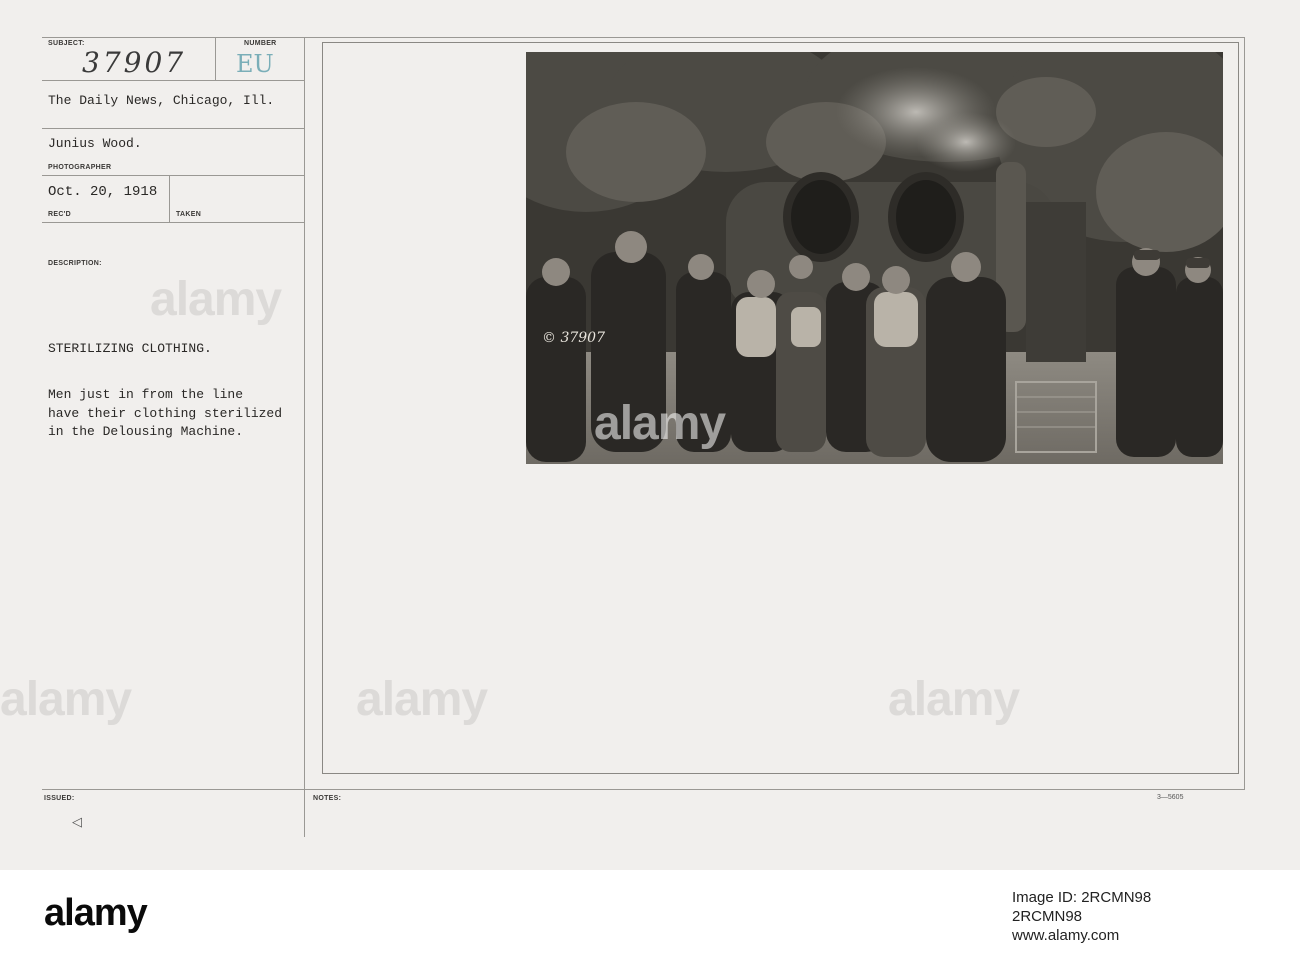  What do you see at coordinates (103, 192) in the screenshot?
I see `date-received: Oct. 20, 1918` at bounding box center [103, 192].